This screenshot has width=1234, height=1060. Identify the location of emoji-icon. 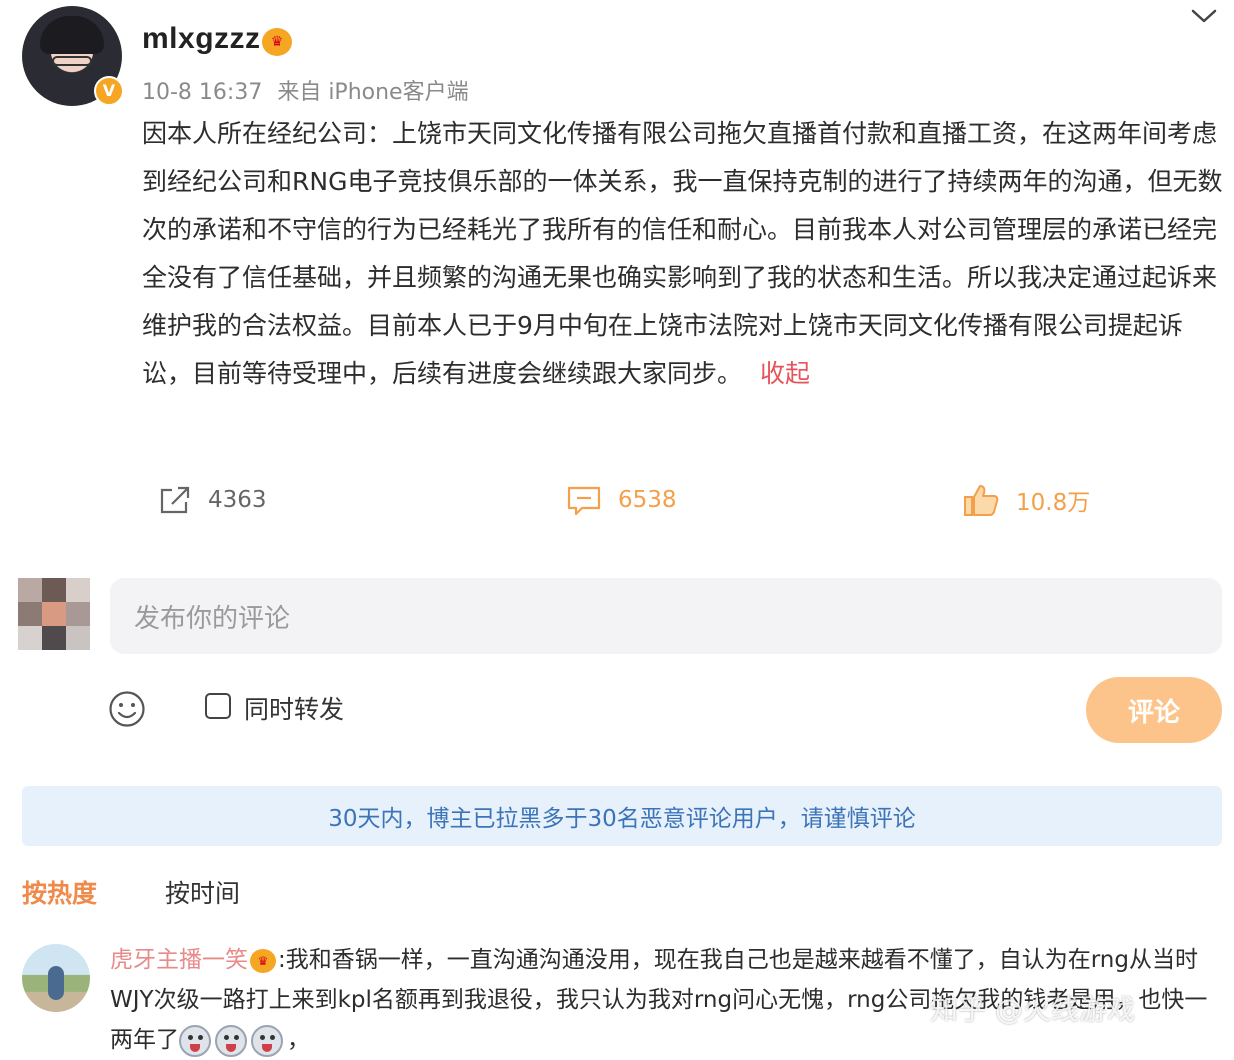
(127, 709).